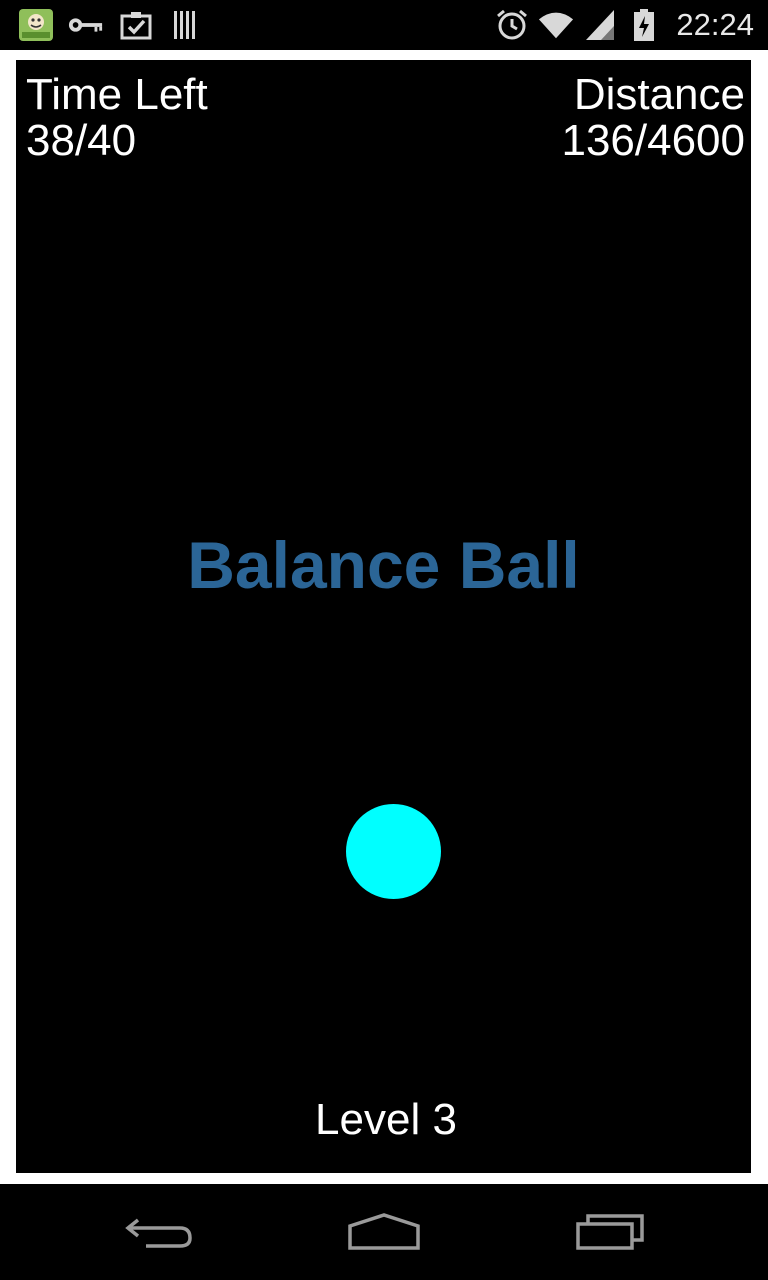 The width and height of the screenshot is (768, 1280). What do you see at coordinates (36, 25) in the screenshot?
I see `app-notification-icon` at bounding box center [36, 25].